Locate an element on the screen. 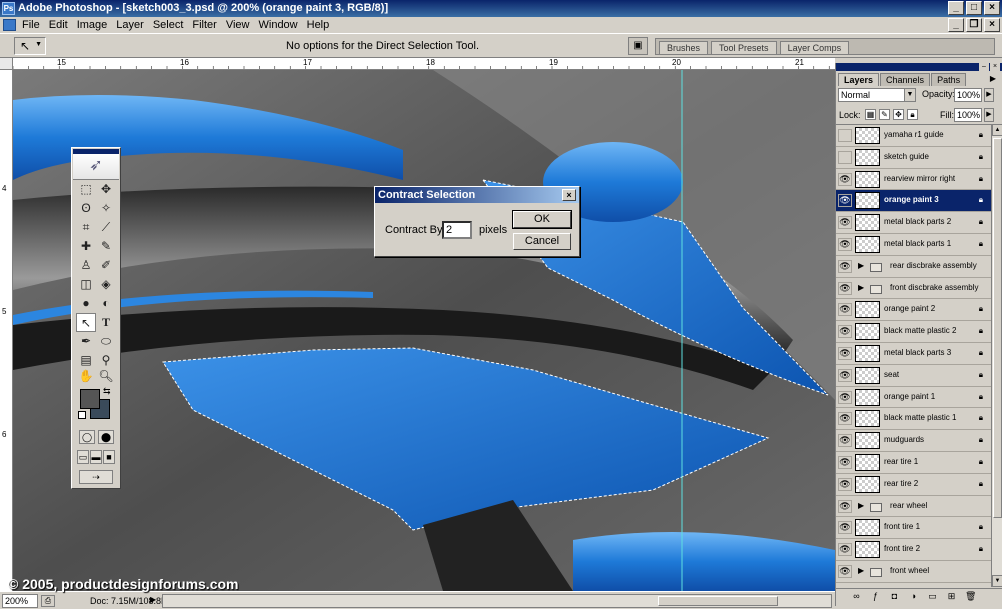 The height and width of the screenshot is (609, 1002). palette-close-button: × is located at coordinates (995, 67).